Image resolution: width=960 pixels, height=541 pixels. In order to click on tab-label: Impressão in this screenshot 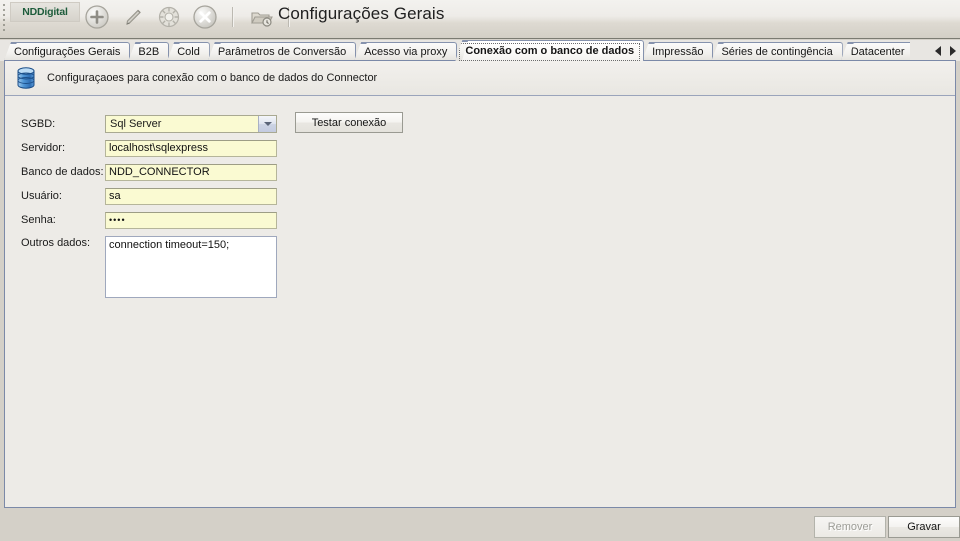, I will do `click(678, 52)`.